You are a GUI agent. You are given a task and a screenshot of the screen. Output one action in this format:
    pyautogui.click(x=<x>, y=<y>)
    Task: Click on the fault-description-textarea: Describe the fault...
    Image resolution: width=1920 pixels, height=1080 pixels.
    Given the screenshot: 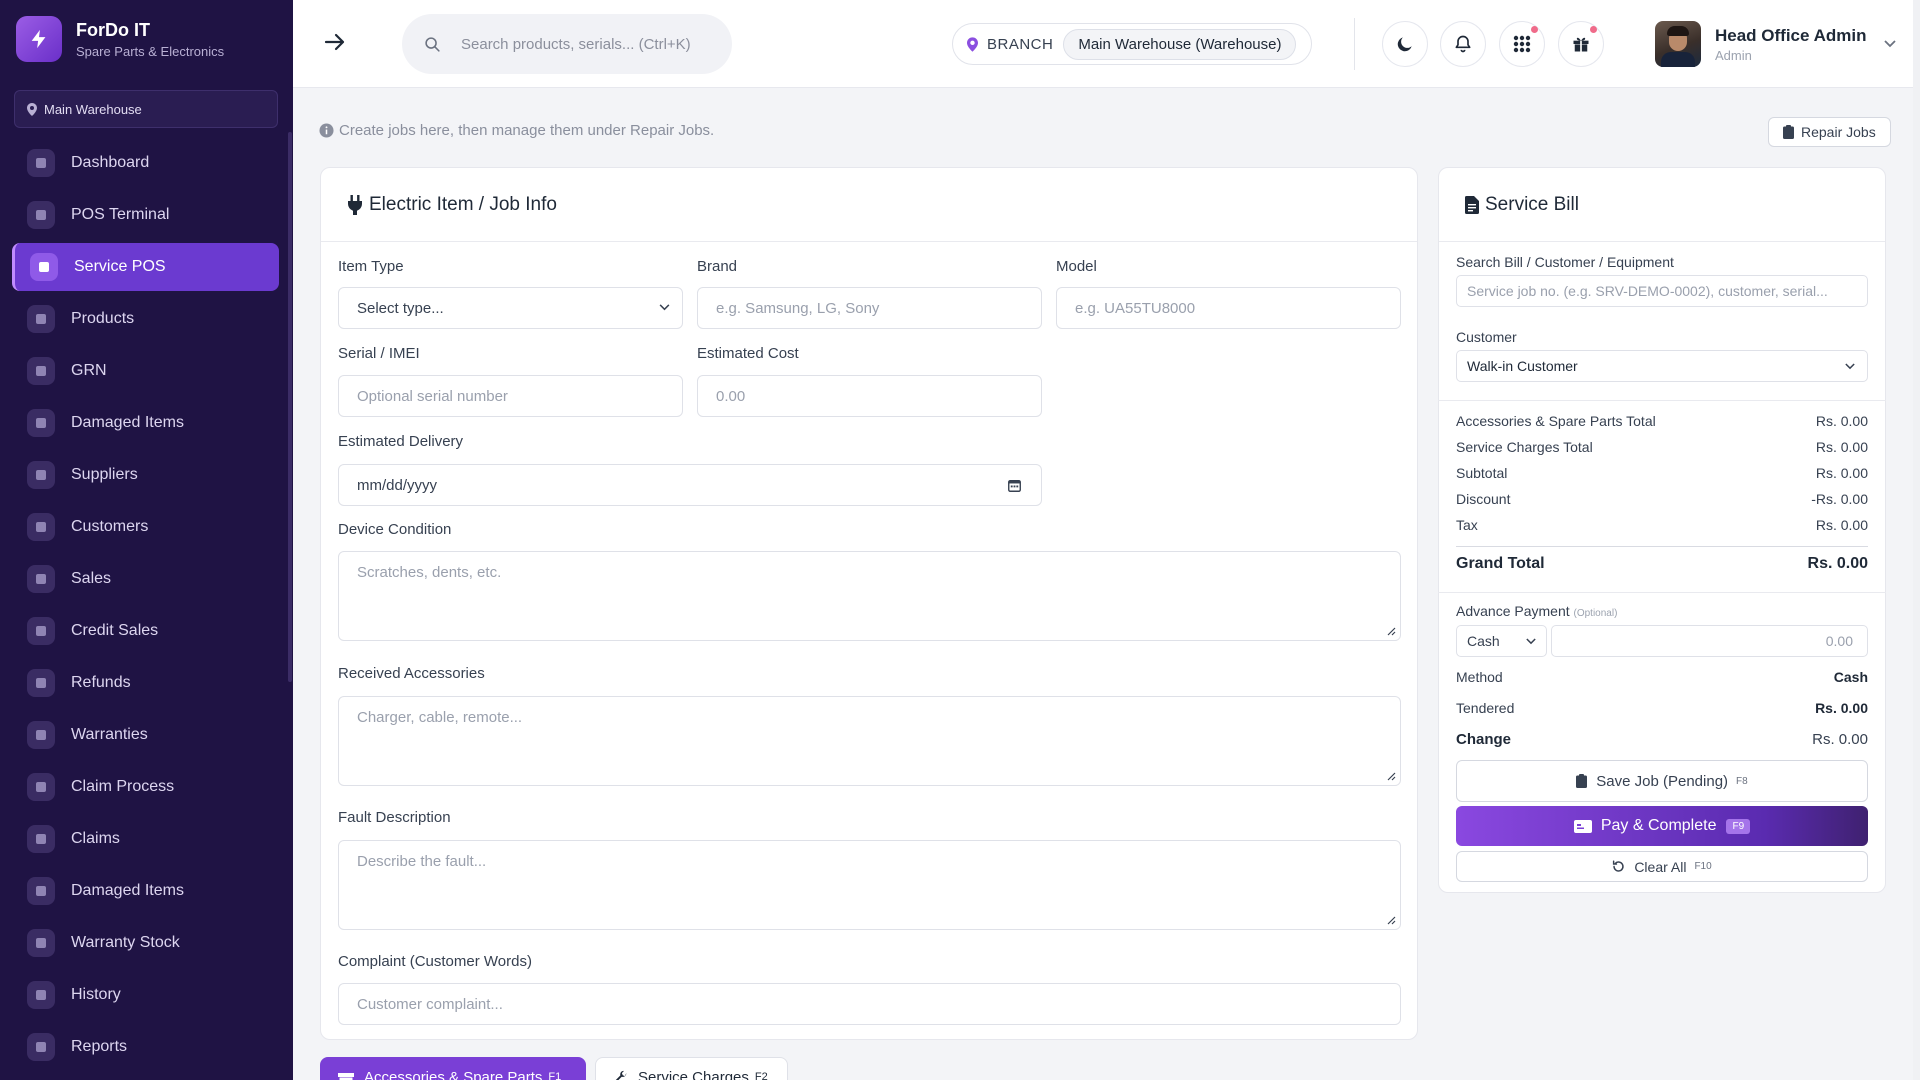 What is the action you would take?
    pyautogui.click(x=869, y=885)
    